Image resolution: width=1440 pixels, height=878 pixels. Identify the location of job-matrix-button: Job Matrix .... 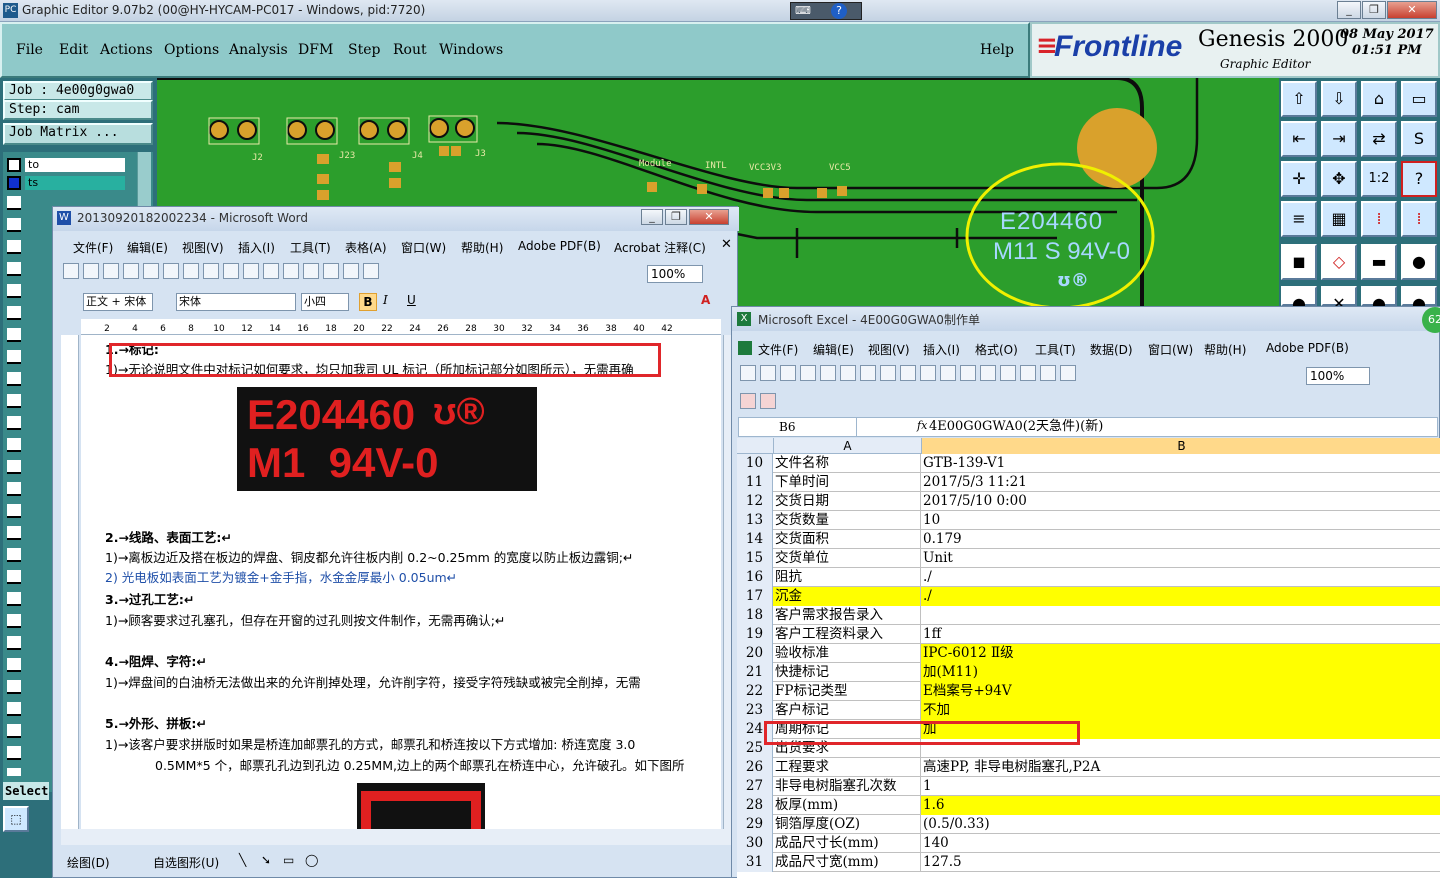
(78, 134).